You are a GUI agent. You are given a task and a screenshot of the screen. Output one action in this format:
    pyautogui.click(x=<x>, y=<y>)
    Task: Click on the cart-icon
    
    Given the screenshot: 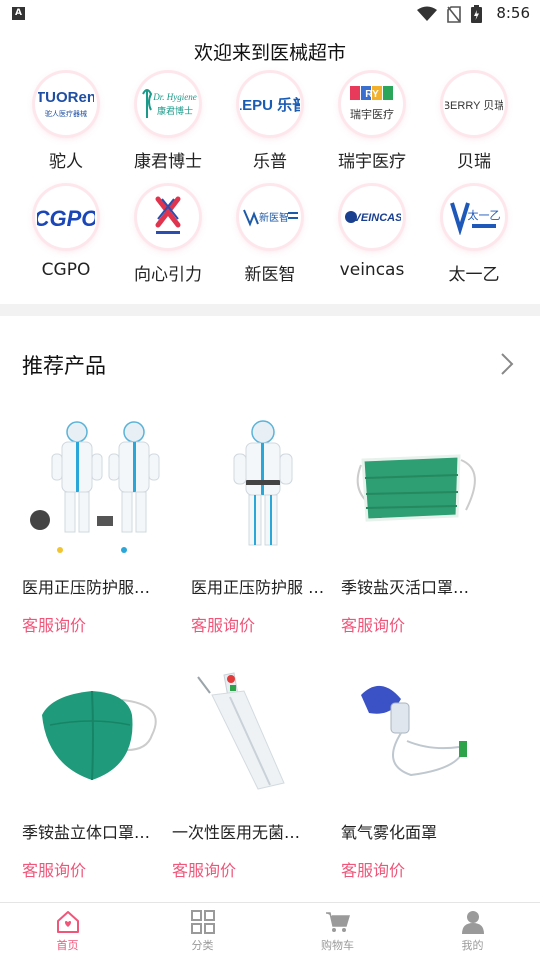 What is the action you would take?
    pyautogui.click(x=337, y=922)
    